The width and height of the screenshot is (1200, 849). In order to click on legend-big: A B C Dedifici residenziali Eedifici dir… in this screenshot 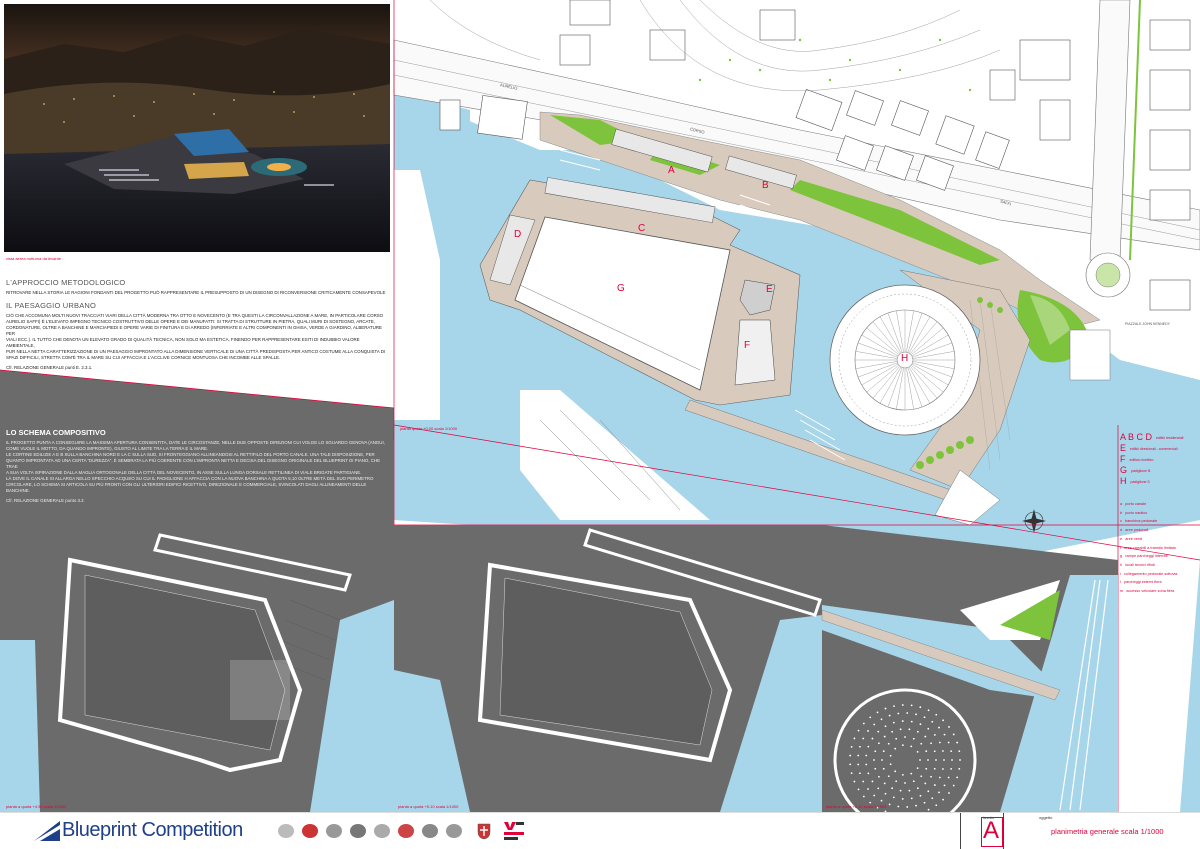, I will do `click(1159, 459)`.